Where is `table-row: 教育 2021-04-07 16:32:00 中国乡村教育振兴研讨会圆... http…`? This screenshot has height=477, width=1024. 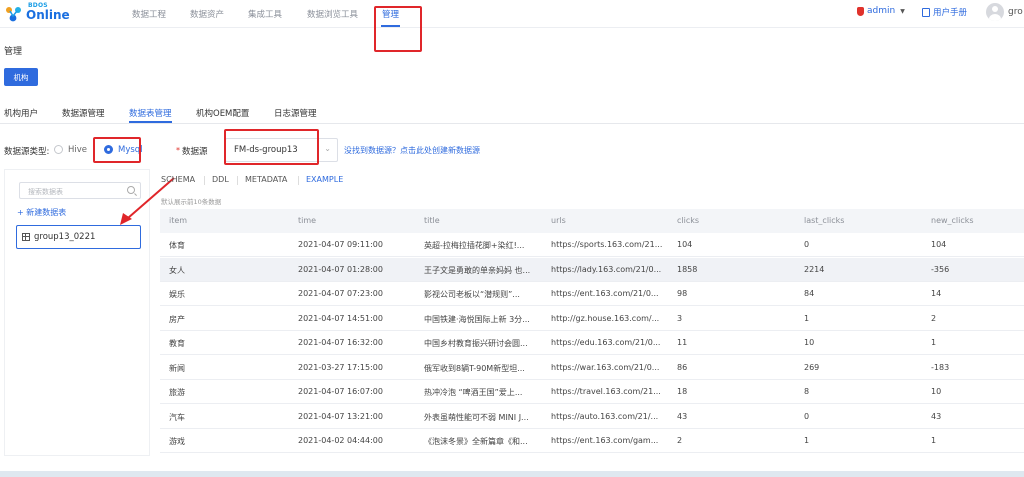 table-row: 教育 2021-04-07 16:32:00 中国乡村教育振兴研讨会圆... http… is located at coordinates (592, 343).